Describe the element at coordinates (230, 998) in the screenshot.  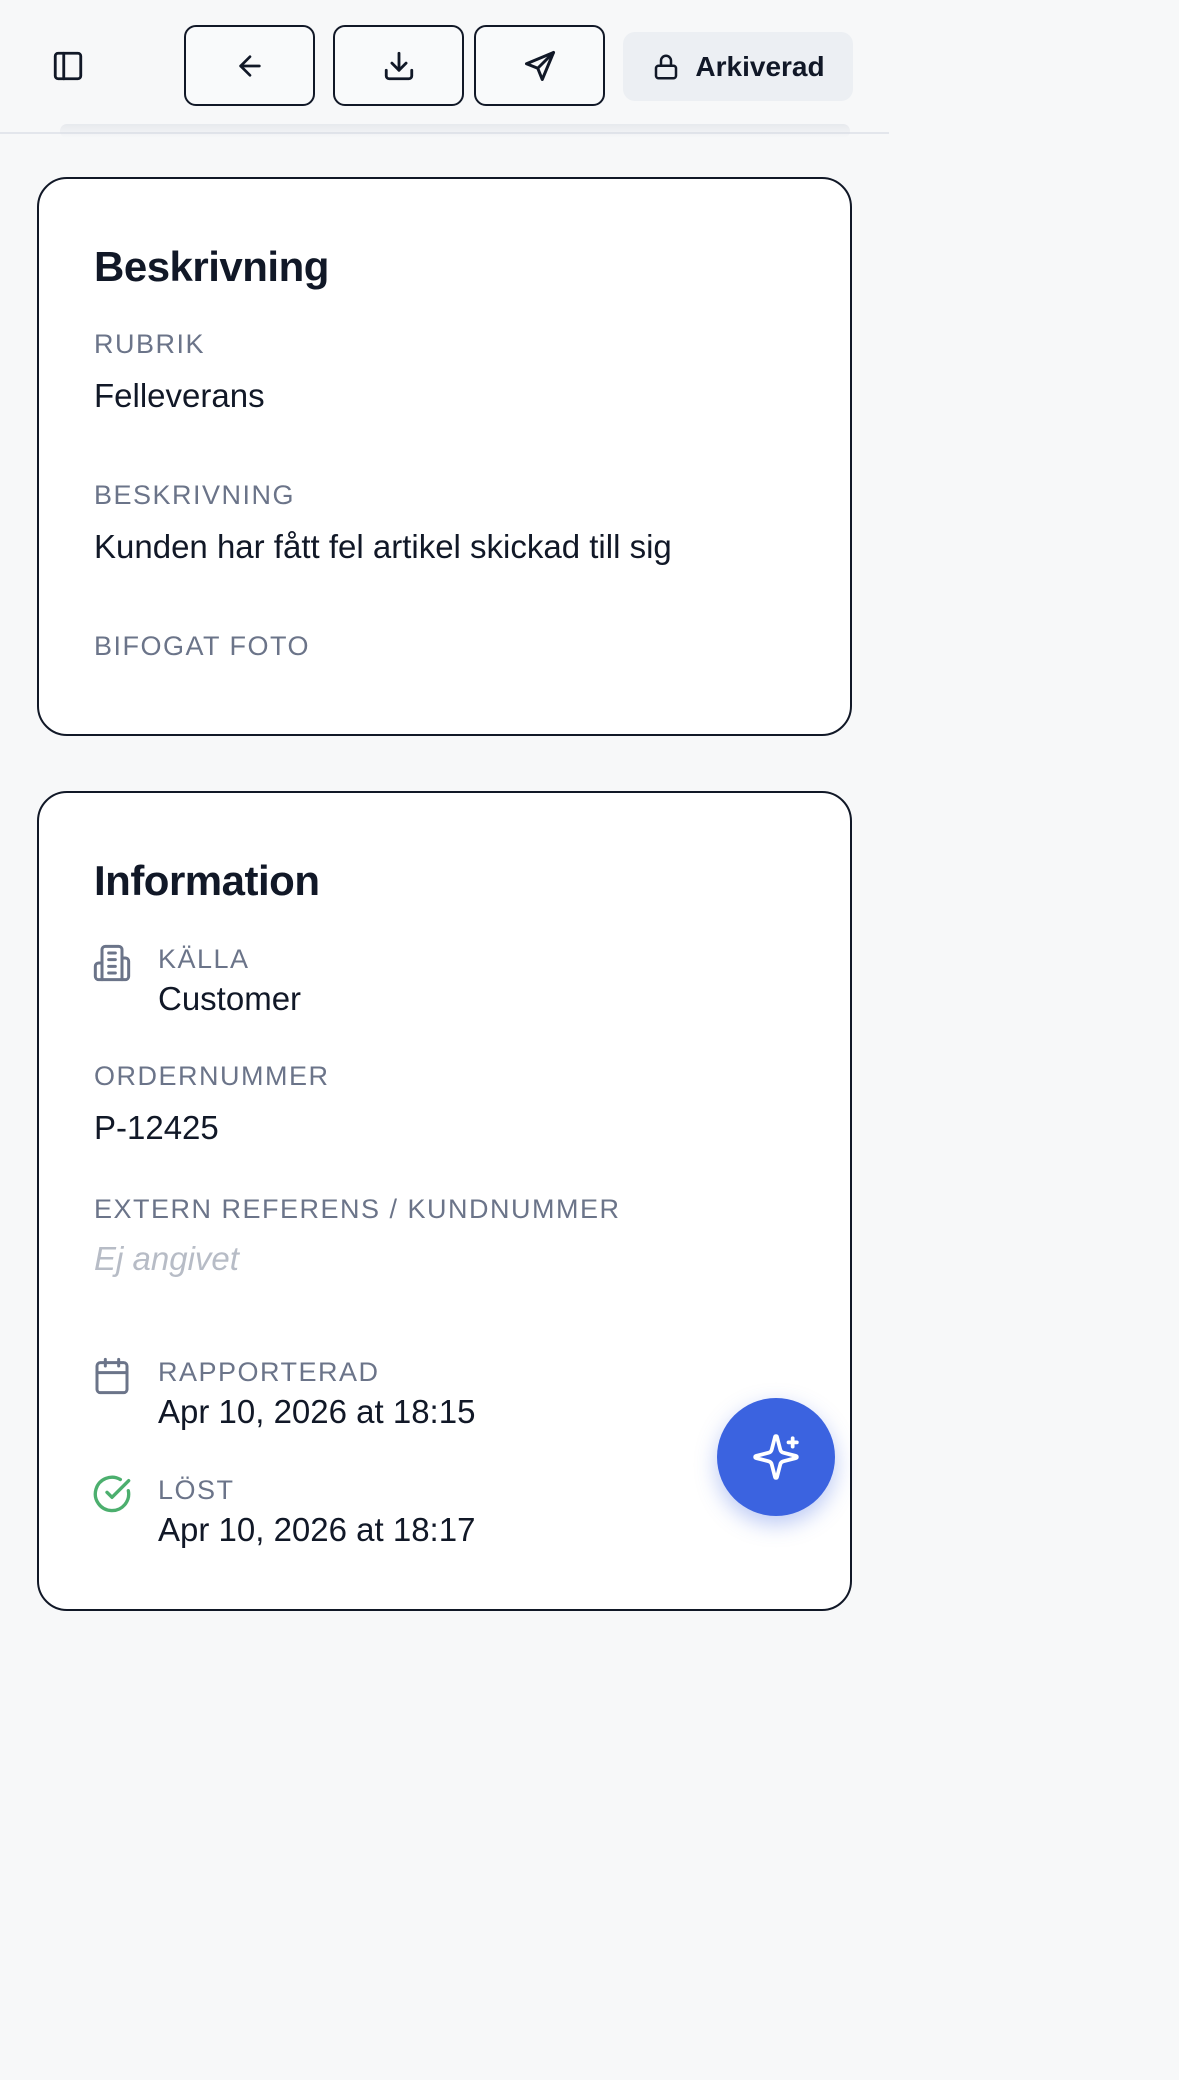
I see `source-value: Customer` at that location.